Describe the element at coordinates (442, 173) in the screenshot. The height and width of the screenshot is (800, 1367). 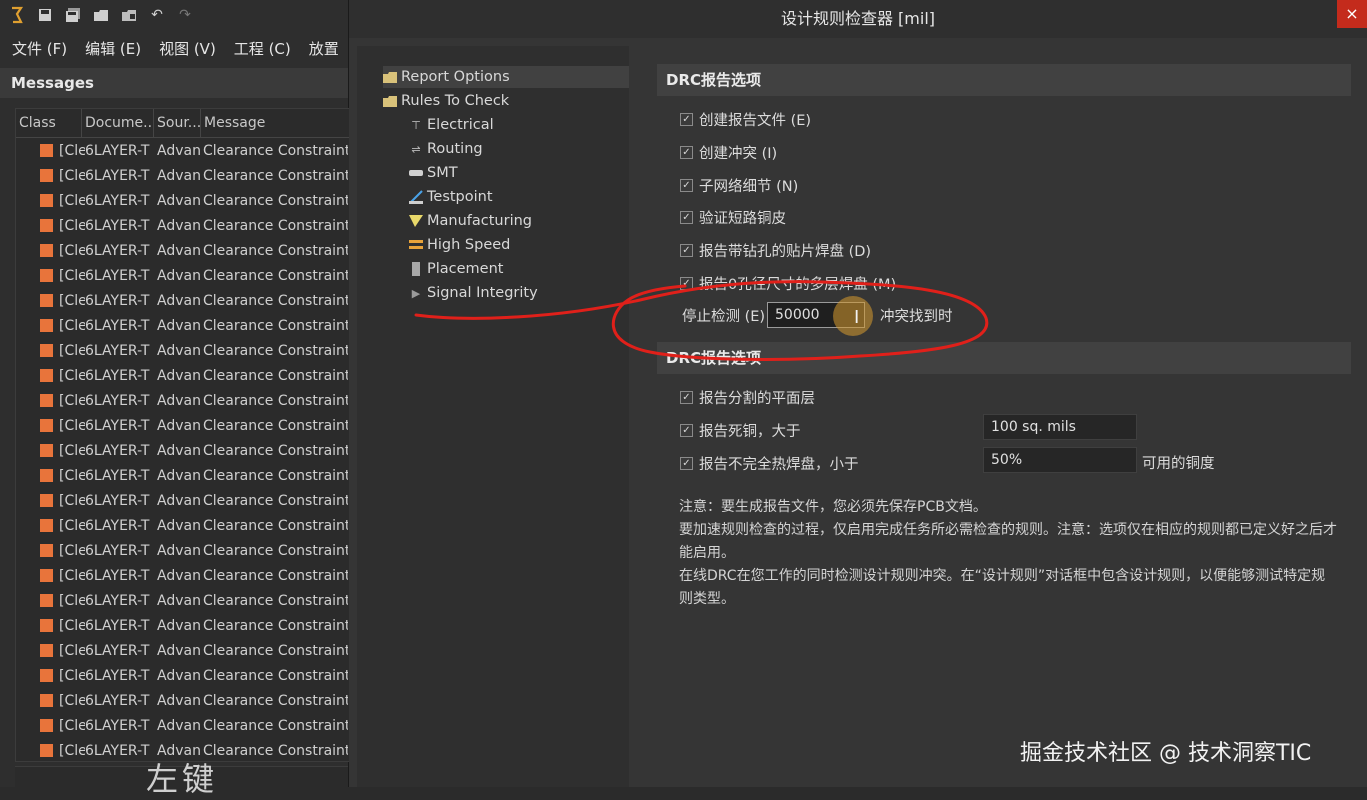
I see `tree-label: SMT` at that location.